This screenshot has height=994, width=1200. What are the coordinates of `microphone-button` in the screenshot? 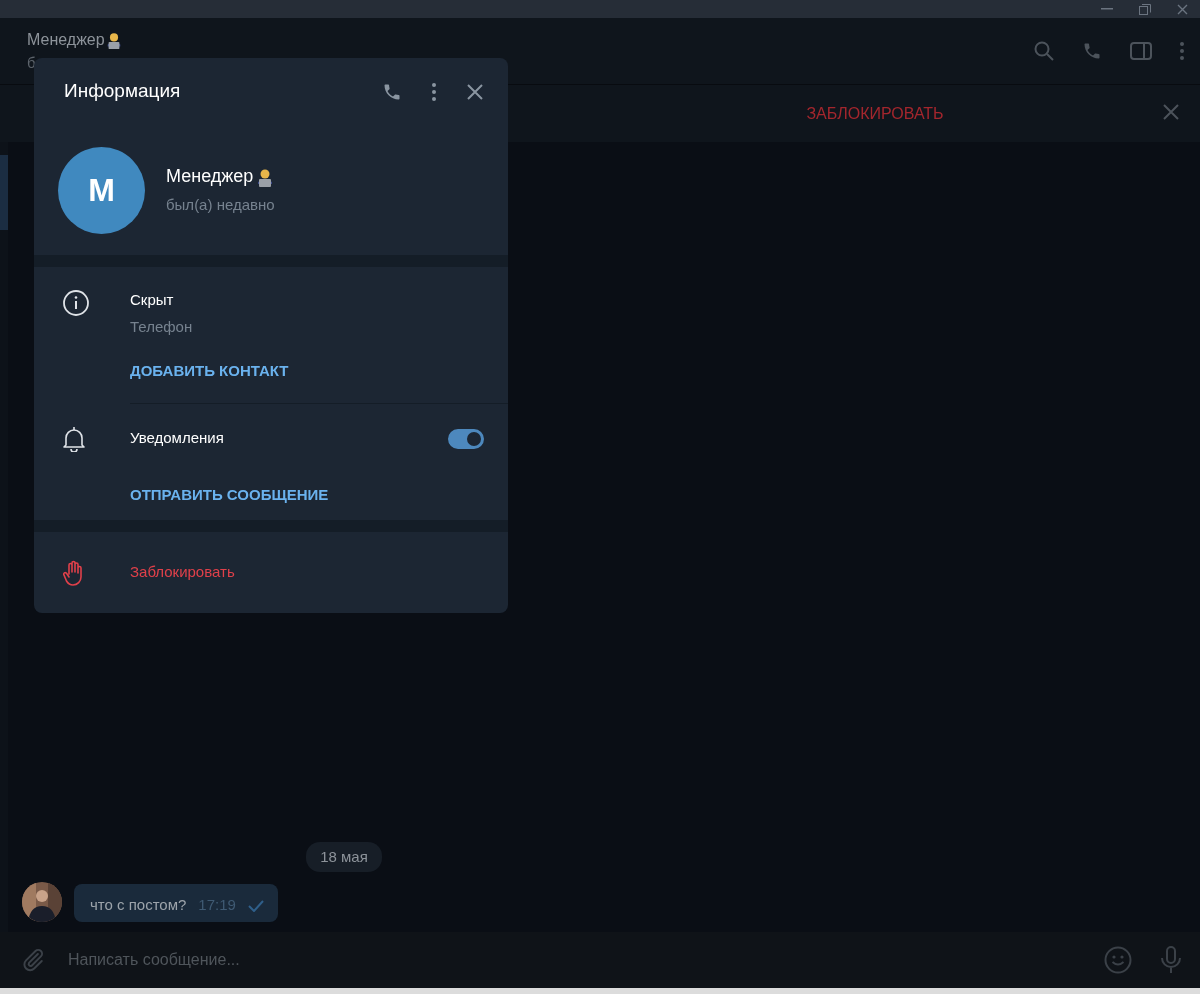 It's located at (1173, 960).